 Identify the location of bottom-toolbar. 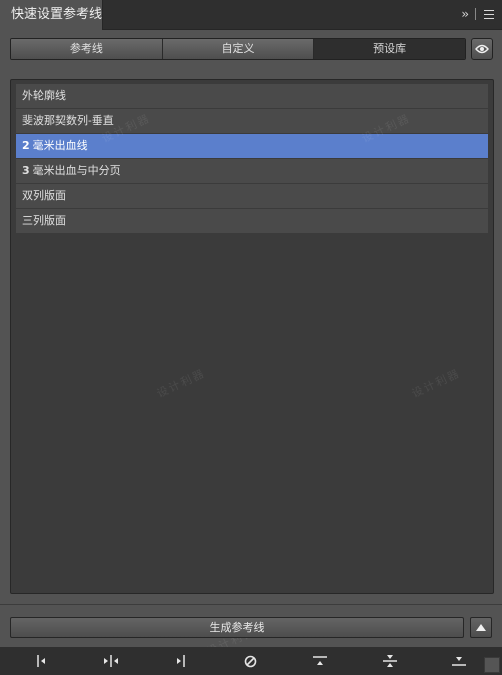
(251, 661).